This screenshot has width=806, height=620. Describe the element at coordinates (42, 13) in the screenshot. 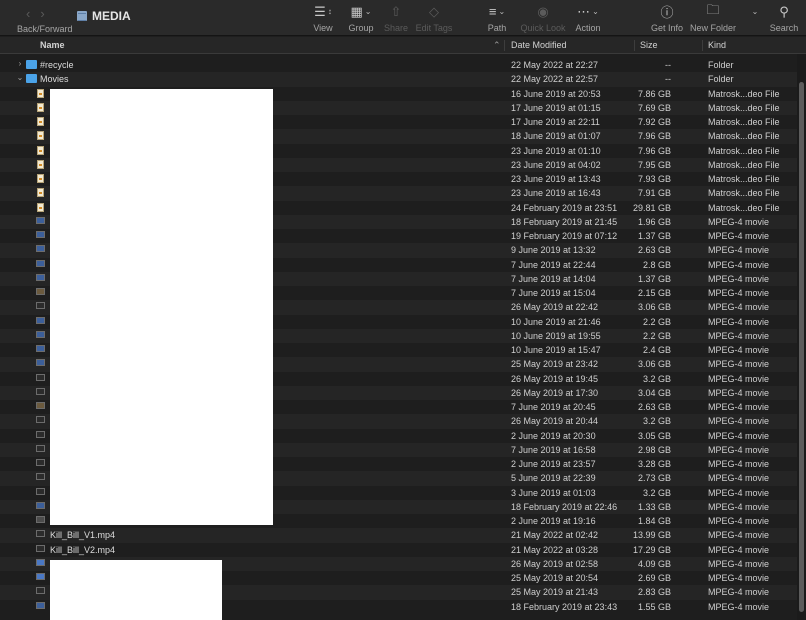

I see `forward-arrow-icon: ›` at that location.